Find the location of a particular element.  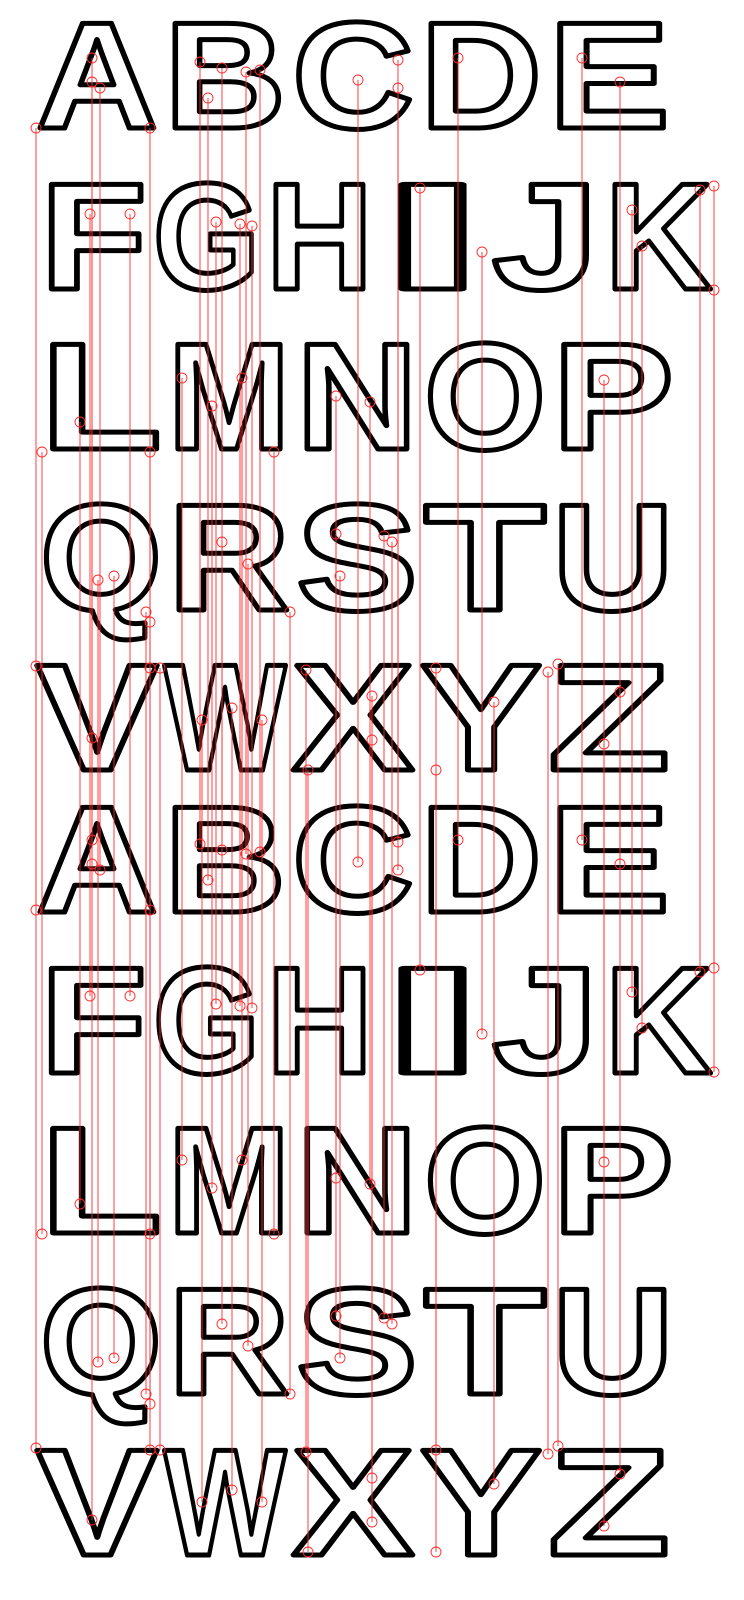

letter-row: VWXYZ is located at coordinates (353, 1503).